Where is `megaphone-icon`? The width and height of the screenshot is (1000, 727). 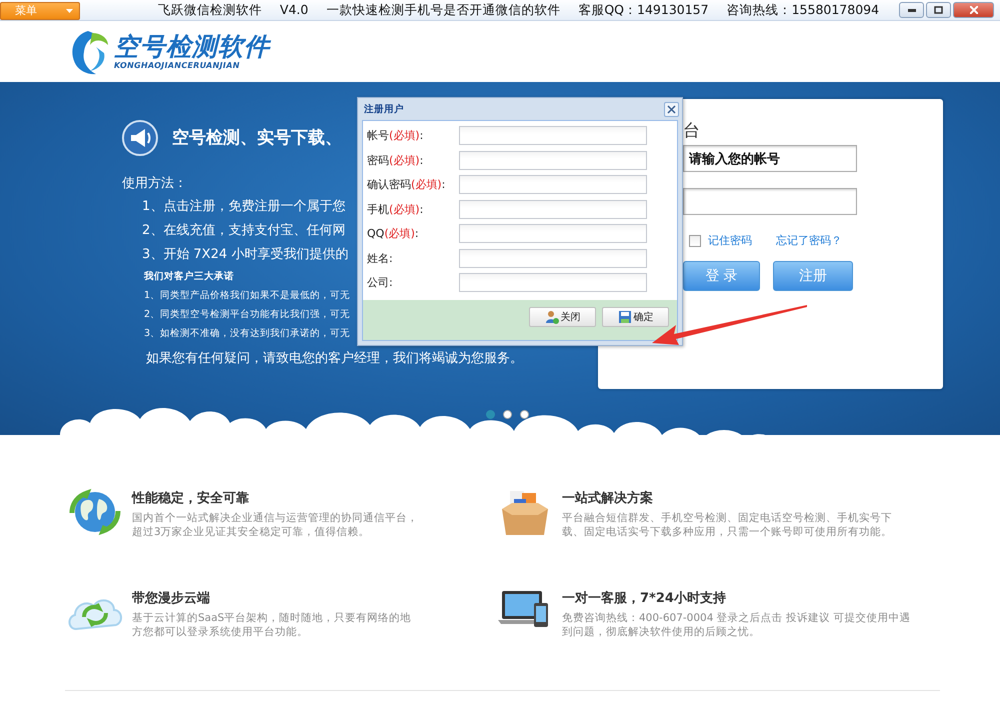
megaphone-icon is located at coordinates (140, 138).